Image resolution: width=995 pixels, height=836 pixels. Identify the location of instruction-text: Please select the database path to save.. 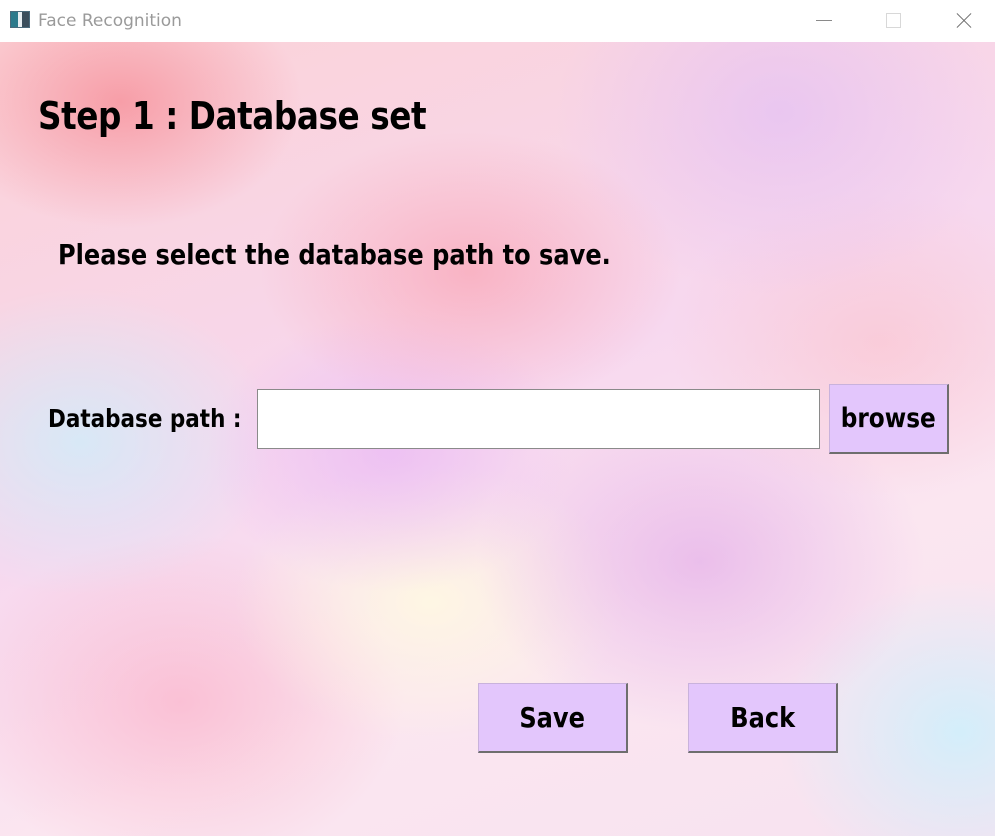
(334, 254).